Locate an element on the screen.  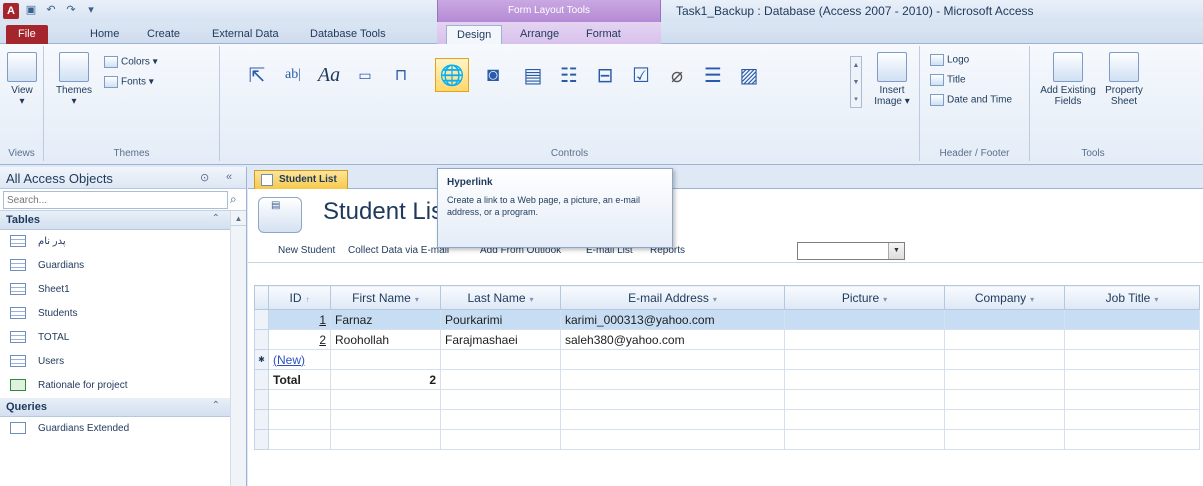
cell-id: 1 is located at coordinates (299, 319).